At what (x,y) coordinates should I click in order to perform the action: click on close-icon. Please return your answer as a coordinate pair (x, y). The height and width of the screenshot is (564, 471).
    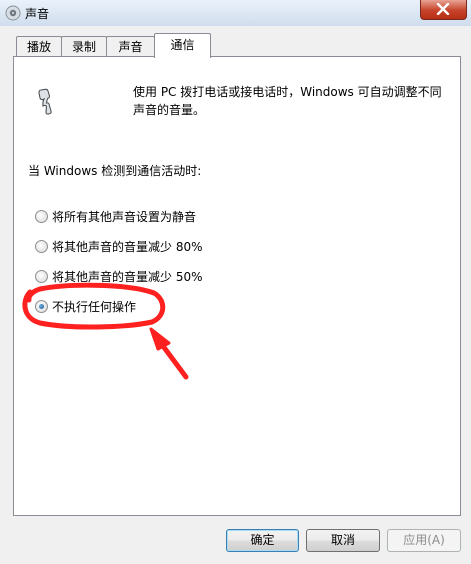
    Looking at the image, I should click on (443, 9).